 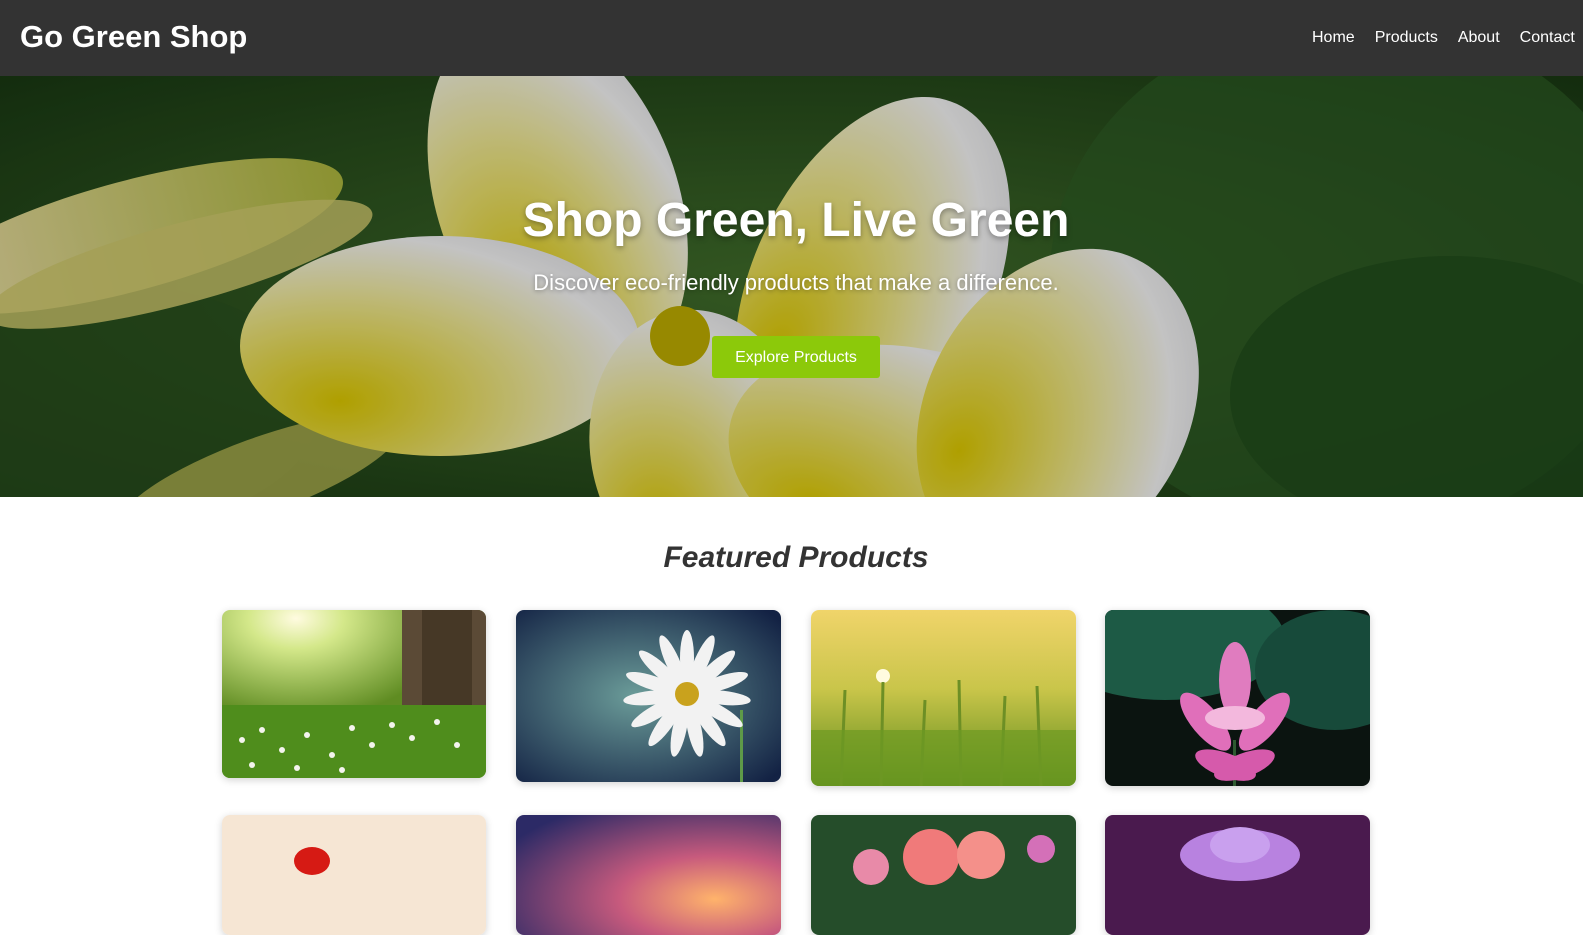 I want to click on product-image-daisy, so click(x=648, y=696).